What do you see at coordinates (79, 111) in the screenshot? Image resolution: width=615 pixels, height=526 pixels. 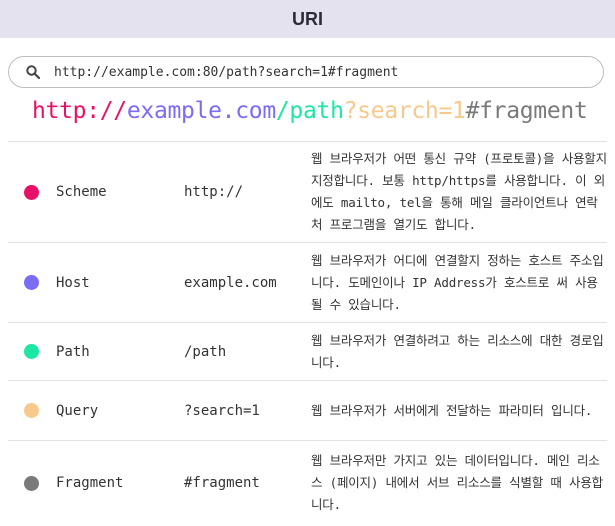 I see `uri-part-scheme: http://` at bounding box center [79, 111].